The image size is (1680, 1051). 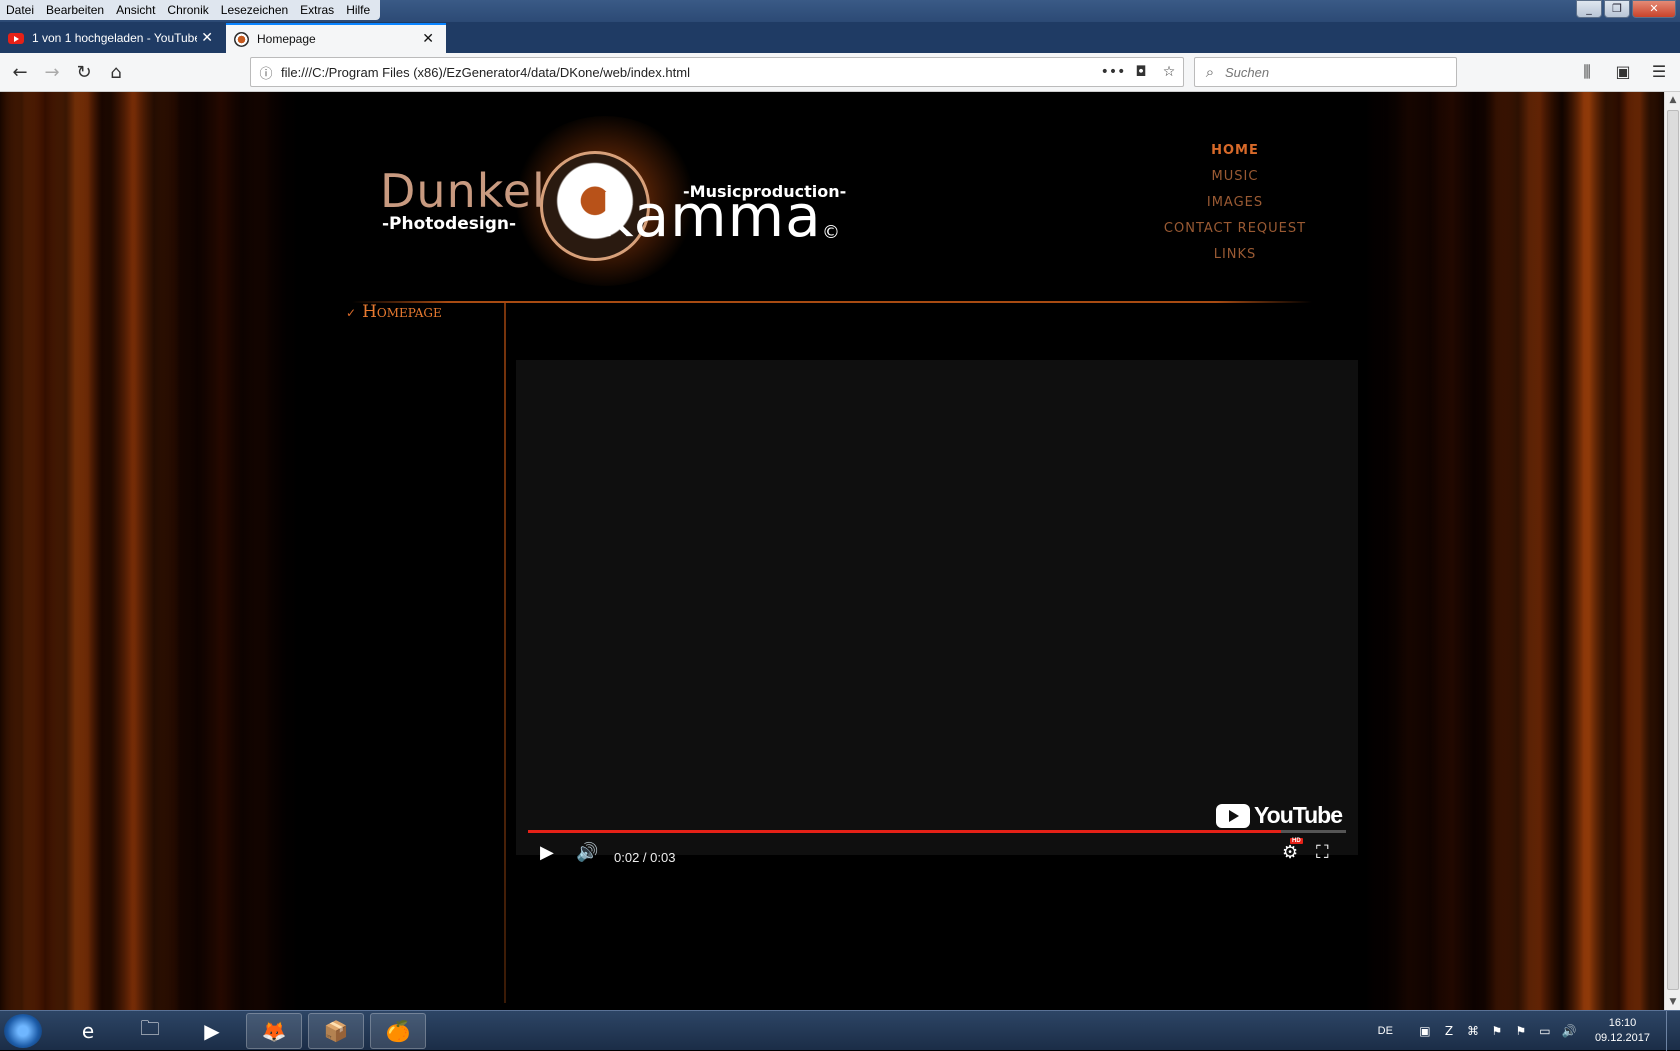 What do you see at coordinates (1385, 1031) in the screenshot?
I see `language-indicator: DE` at bounding box center [1385, 1031].